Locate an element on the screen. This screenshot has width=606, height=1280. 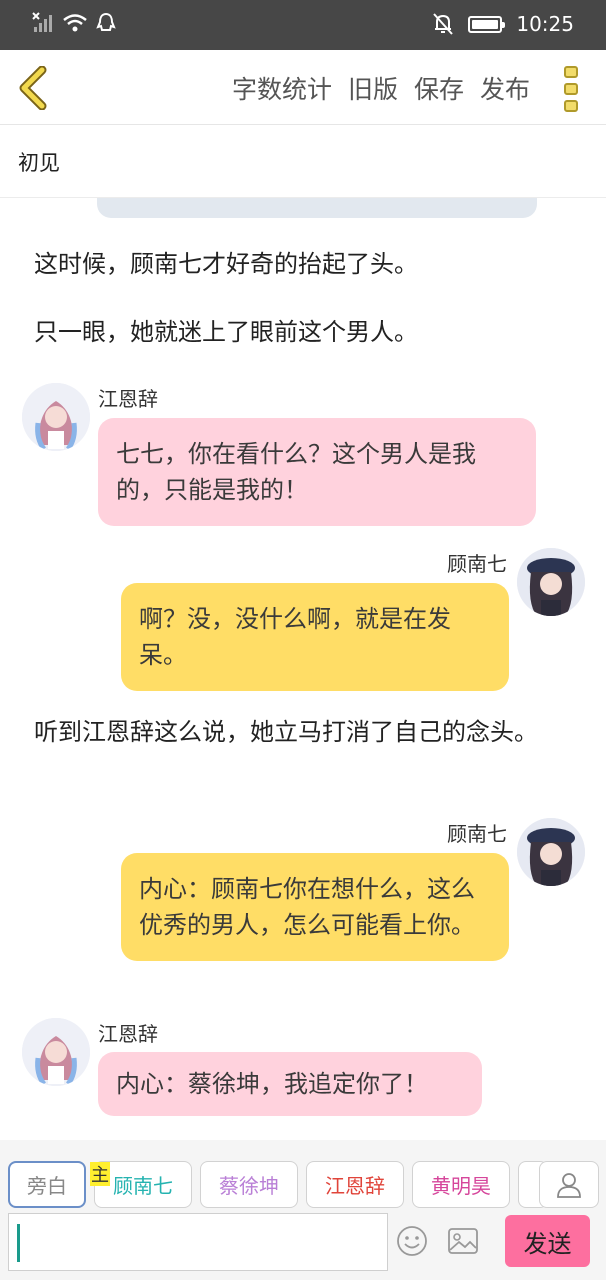
publish-button: 发布 is located at coordinates (505, 88).